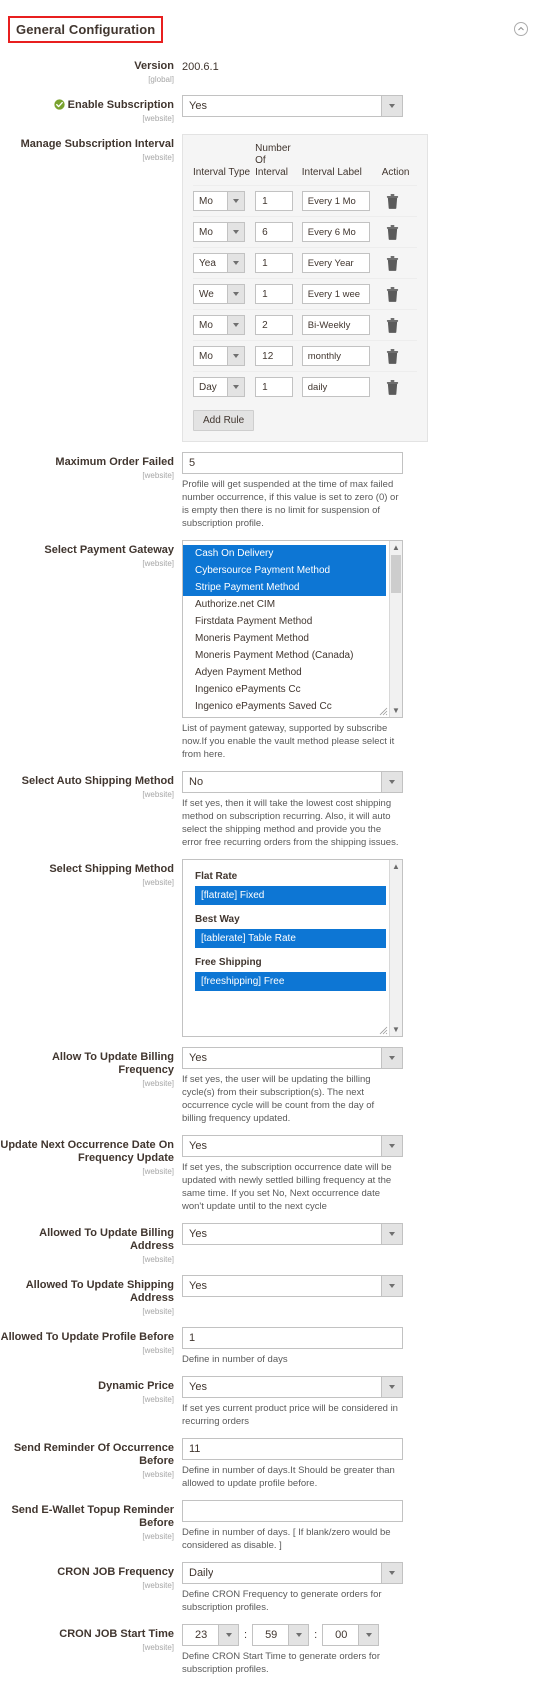 The height and width of the screenshot is (1694, 542). Describe the element at coordinates (284, 587) in the screenshot. I see `payment-option: Stripe Payment Method` at that location.